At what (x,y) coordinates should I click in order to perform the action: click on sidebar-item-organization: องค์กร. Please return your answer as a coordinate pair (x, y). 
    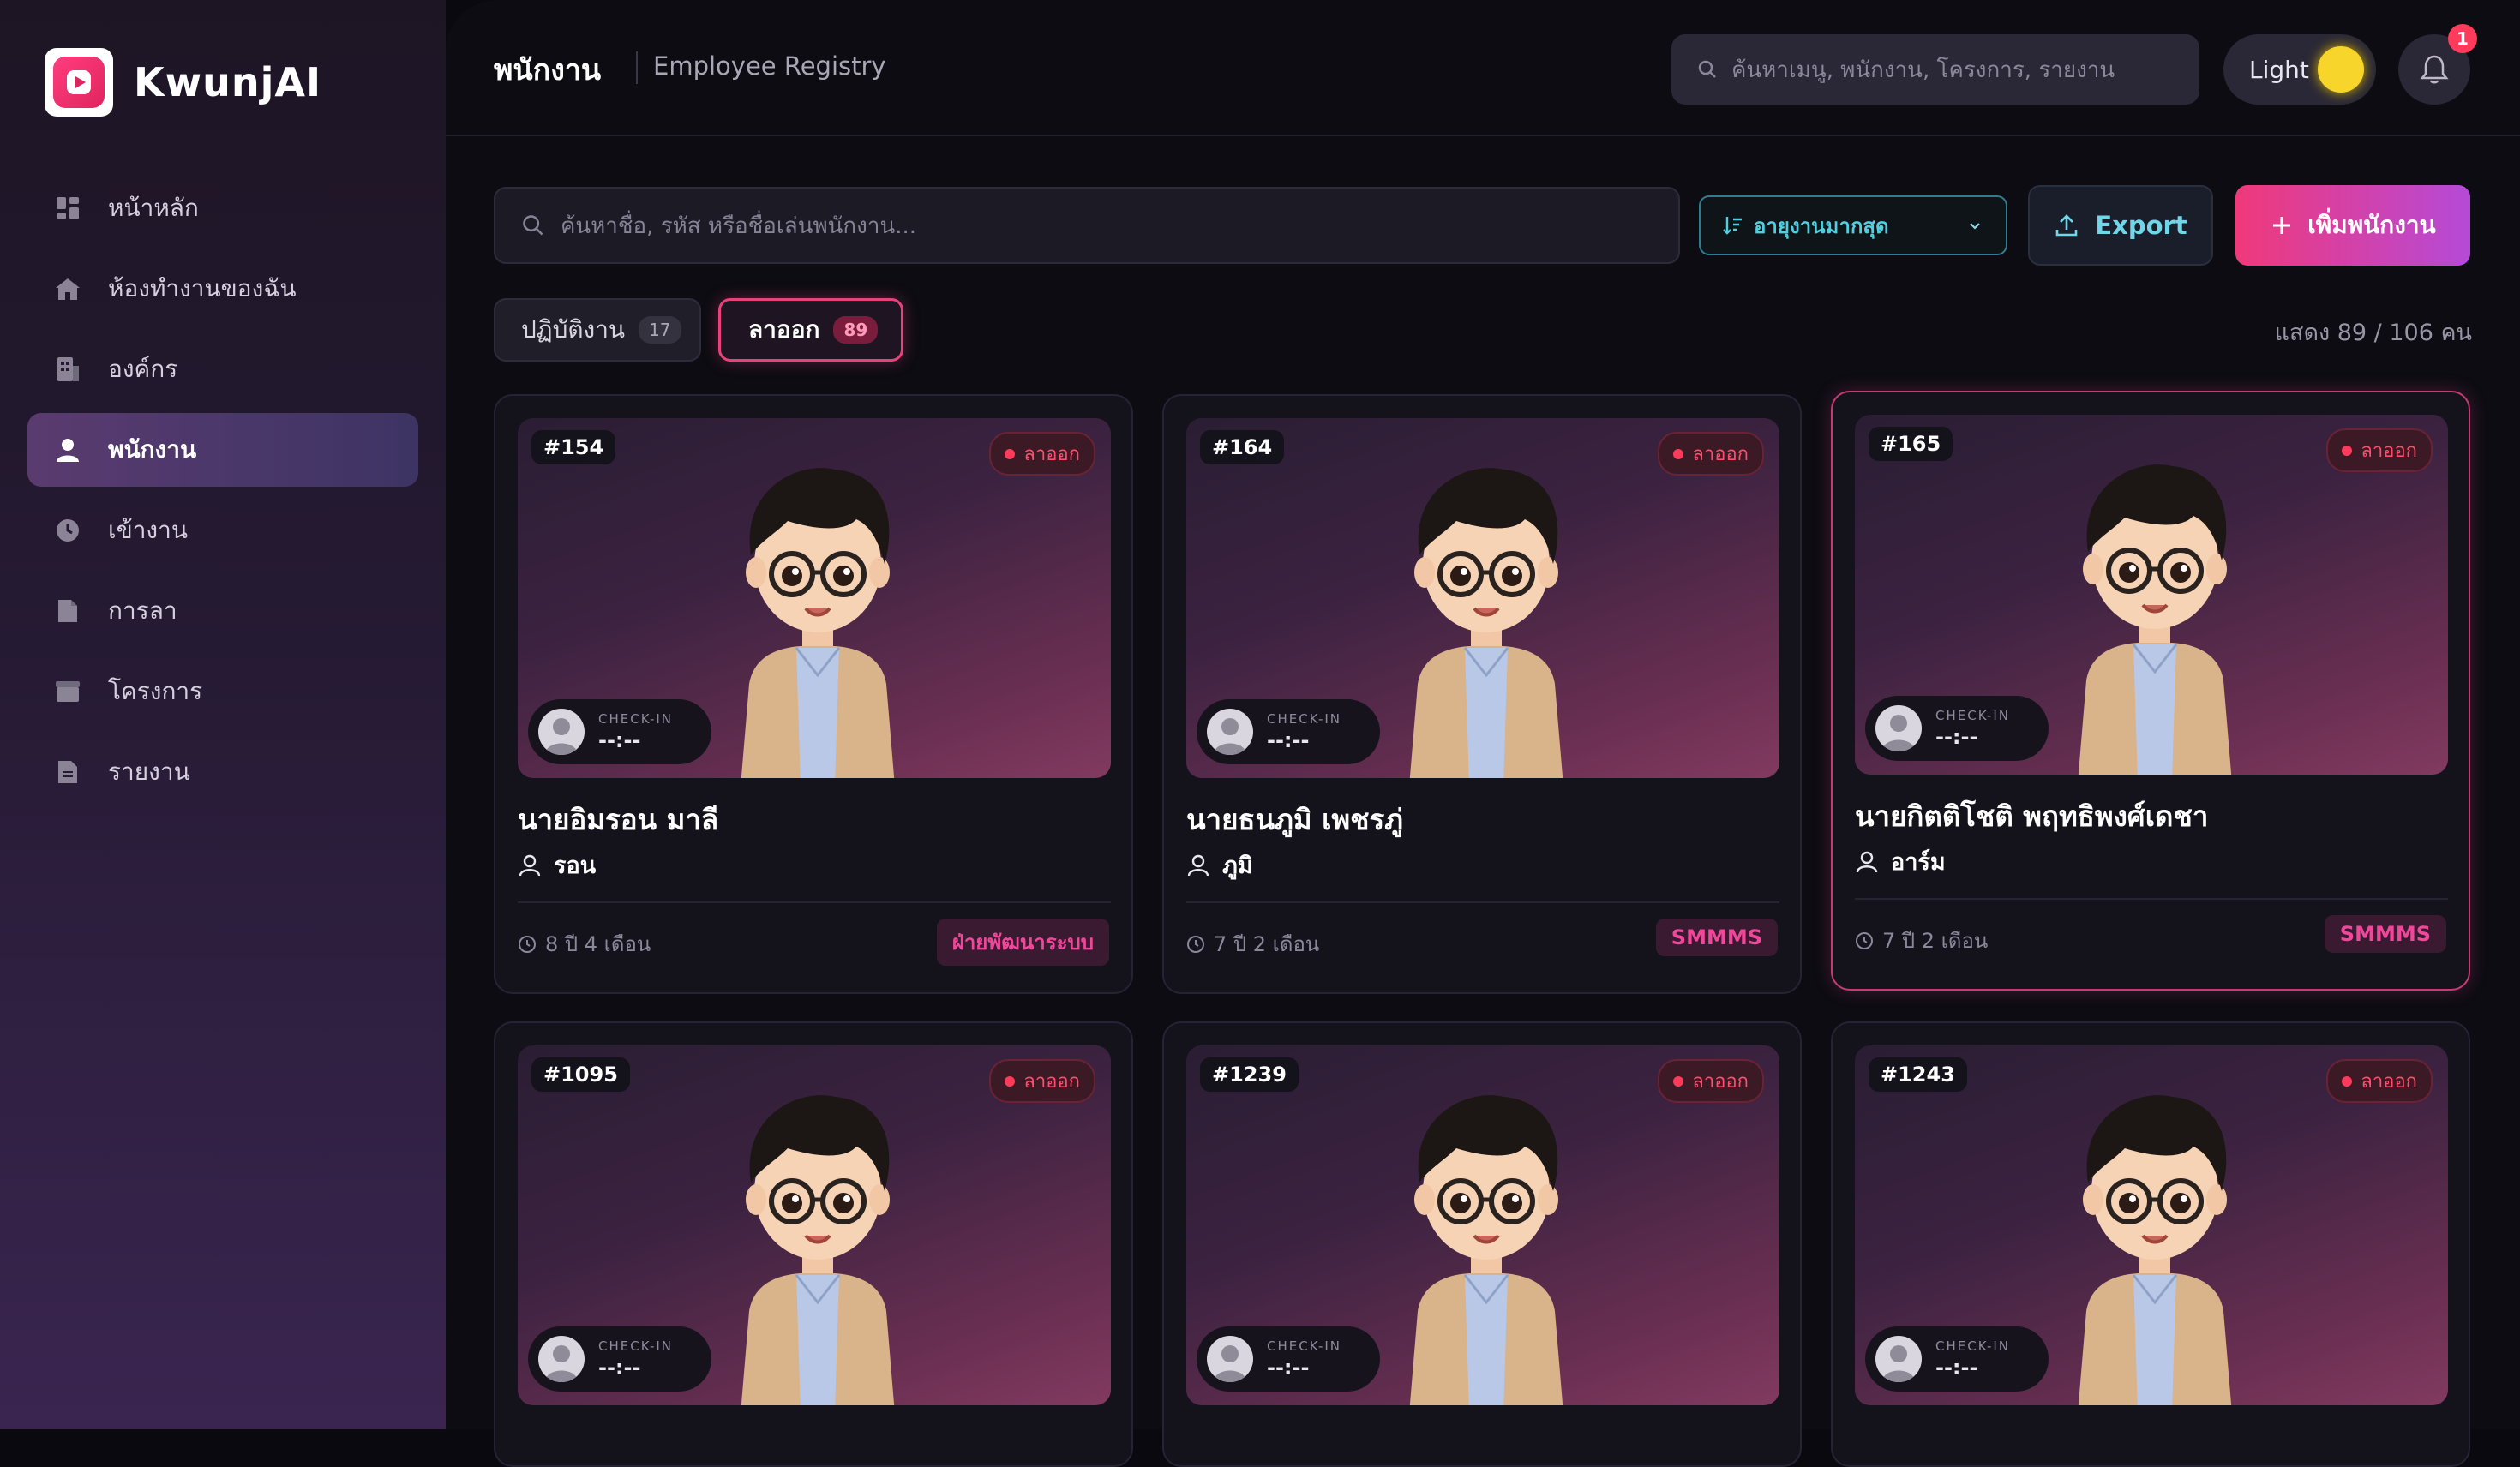
    Looking at the image, I should click on (223, 369).